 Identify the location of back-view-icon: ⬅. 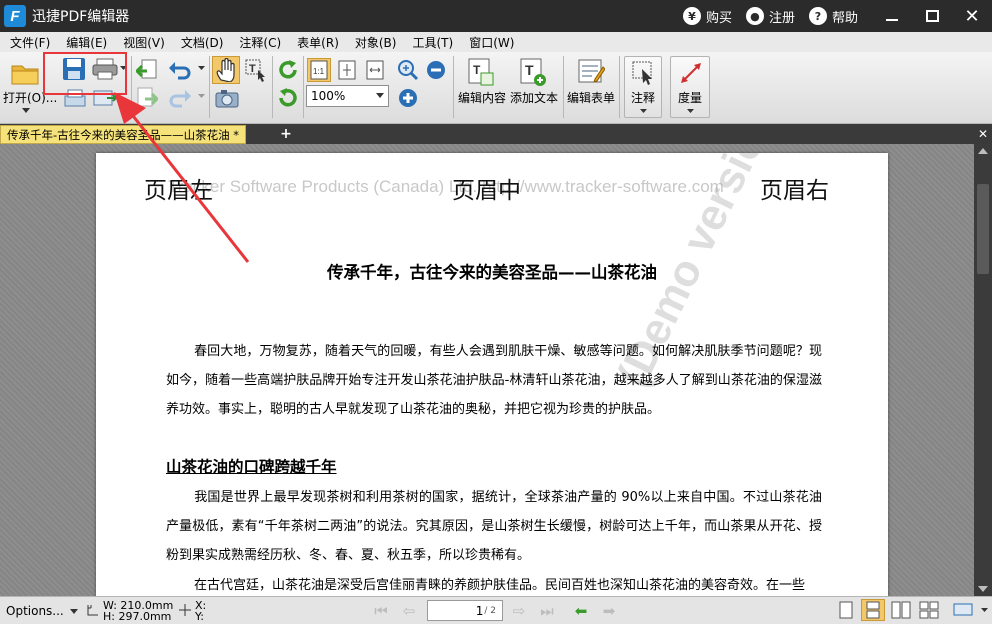
(581, 611).